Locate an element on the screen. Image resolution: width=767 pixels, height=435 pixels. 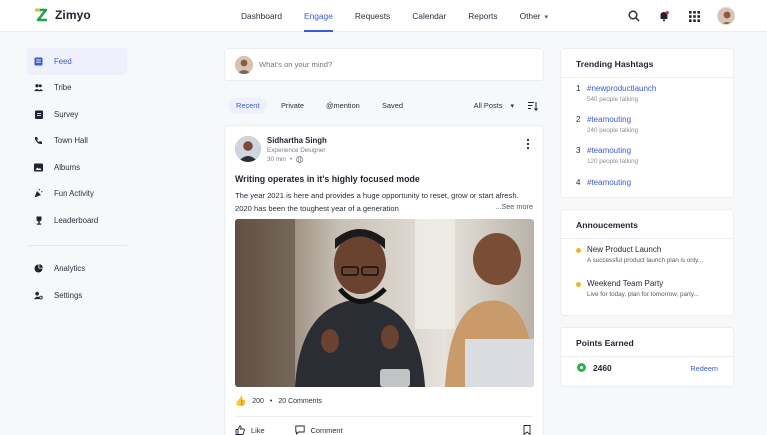
comment-label: Comment is located at coordinates (326, 430).